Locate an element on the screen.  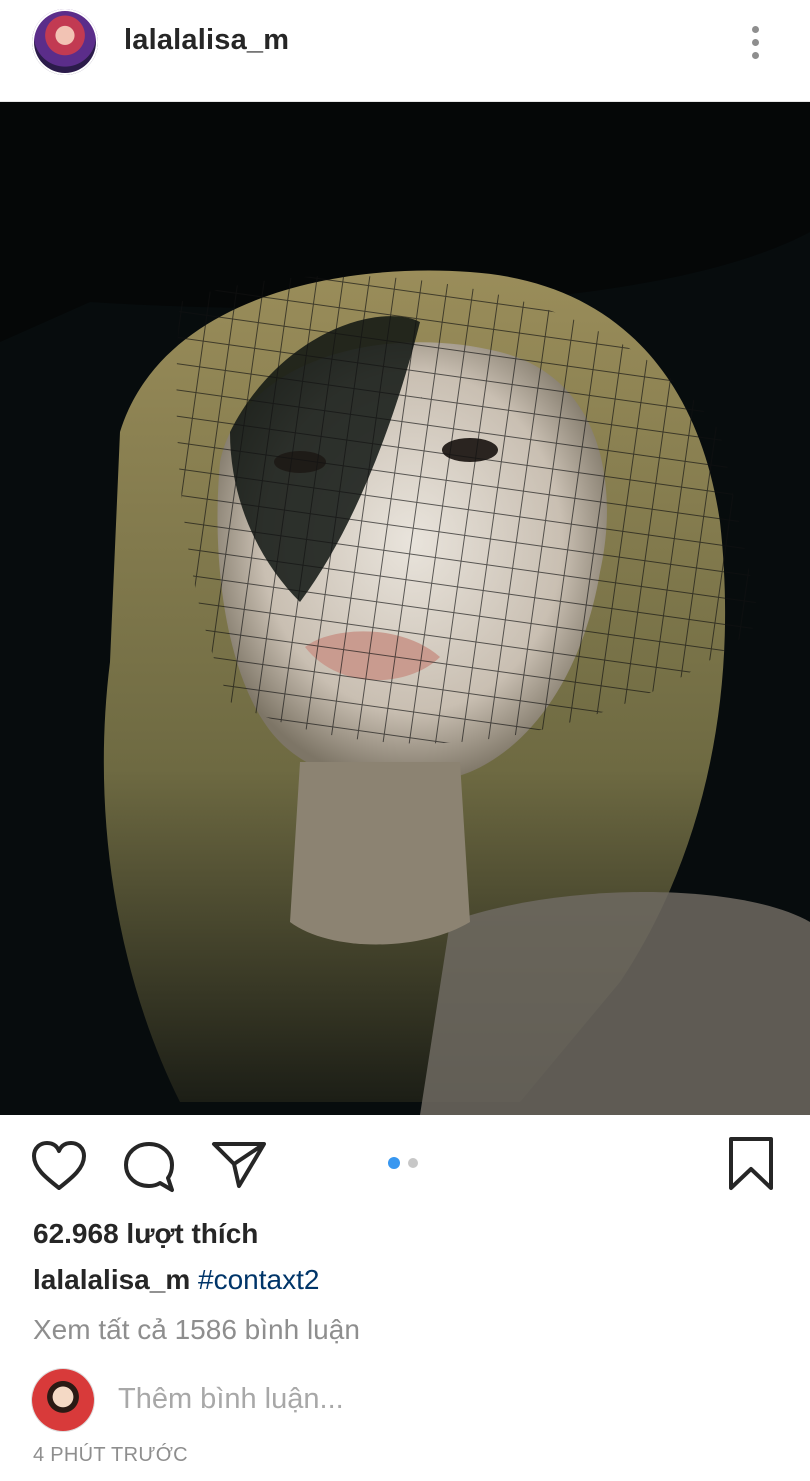
bookmark-icon is located at coordinates (751, 1164).